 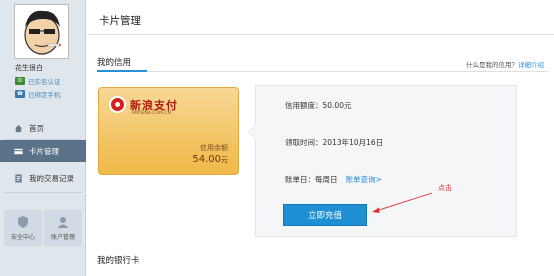 What do you see at coordinates (20, 81) in the screenshot?
I see `id-card-icon: ID` at bounding box center [20, 81].